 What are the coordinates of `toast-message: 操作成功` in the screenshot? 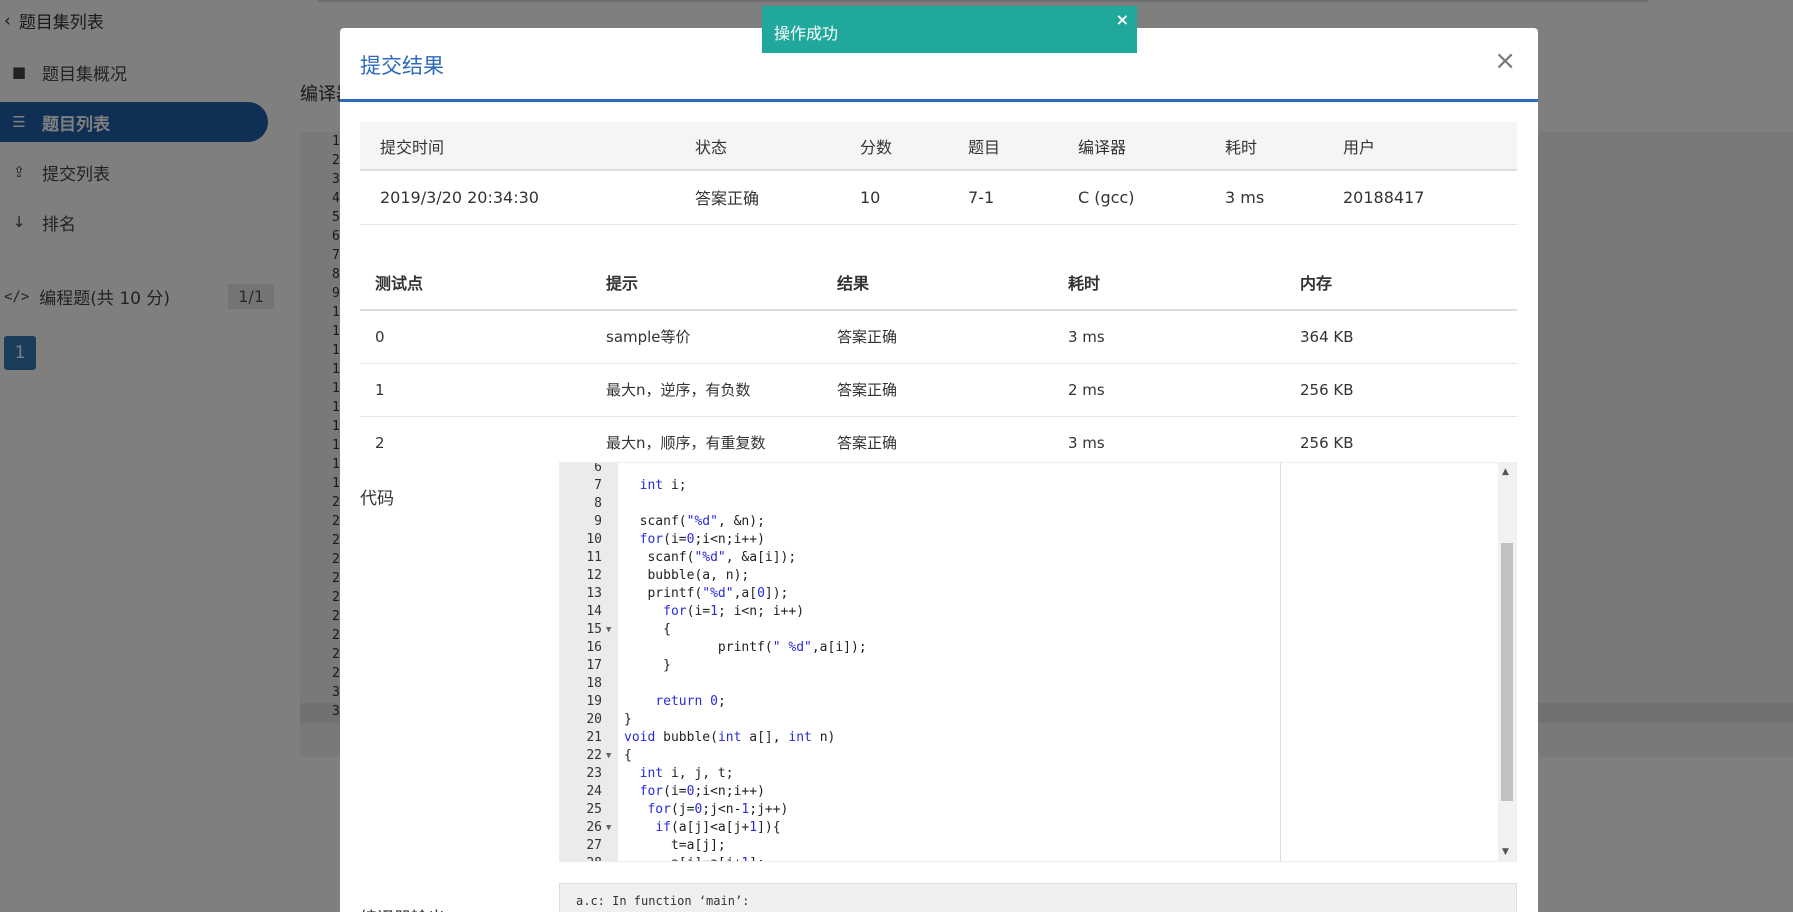 It's located at (806, 33).